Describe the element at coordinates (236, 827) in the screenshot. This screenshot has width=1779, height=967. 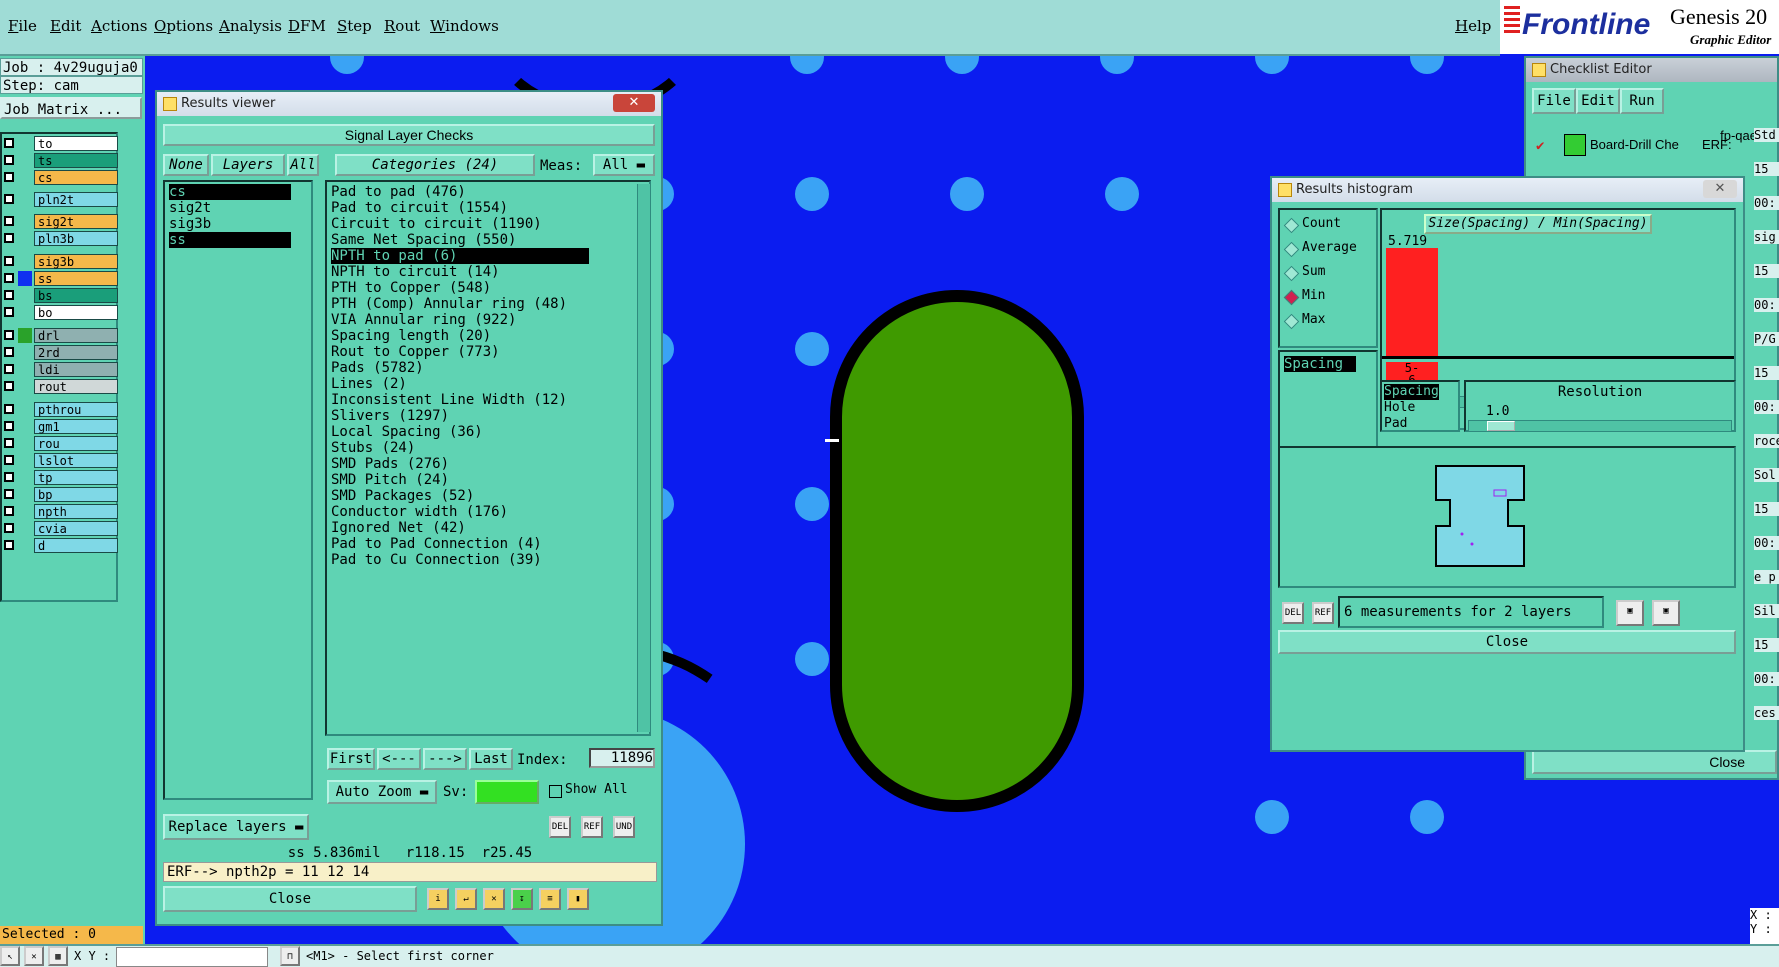
I see `replace-layers-dropdown: Replace layers ▬` at that location.